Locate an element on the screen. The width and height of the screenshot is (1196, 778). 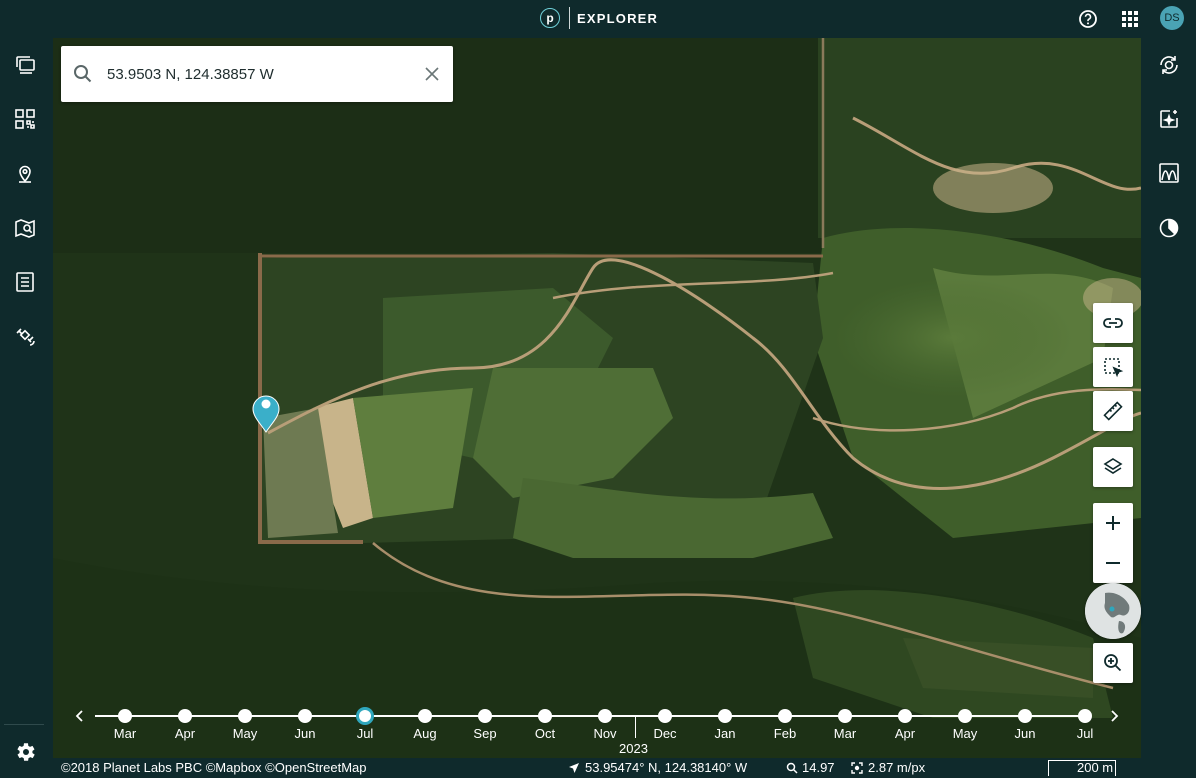
mosaic-grid-icon is located at coordinates (25, 119).